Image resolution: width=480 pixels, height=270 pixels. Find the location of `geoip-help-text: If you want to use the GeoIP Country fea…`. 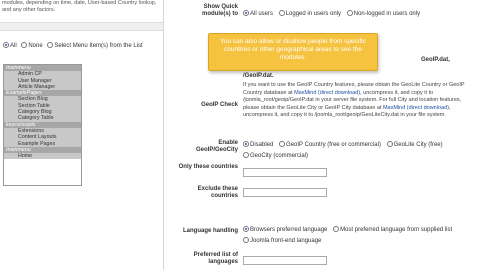

geoip-help-text: If you want to use the GeoIP Country fea… is located at coordinates (360, 101).